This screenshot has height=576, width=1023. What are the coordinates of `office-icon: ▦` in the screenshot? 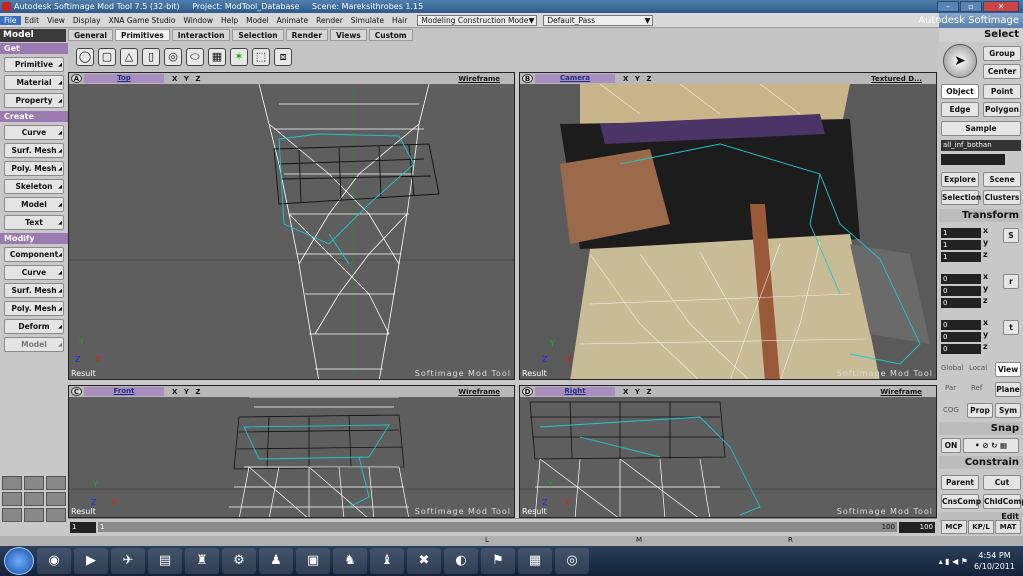 It's located at (535, 561).